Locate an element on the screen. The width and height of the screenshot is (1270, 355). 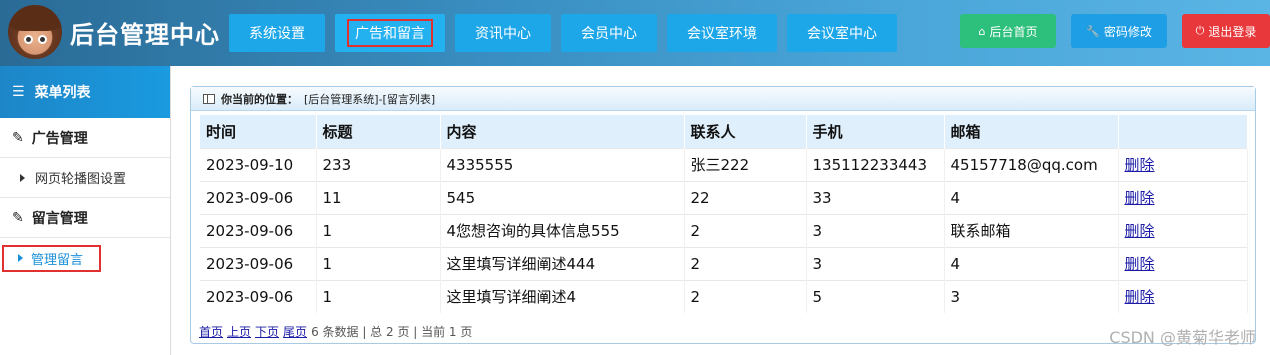
sidebar-group-messages: ✎ 留言管理 is located at coordinates (85, 218).